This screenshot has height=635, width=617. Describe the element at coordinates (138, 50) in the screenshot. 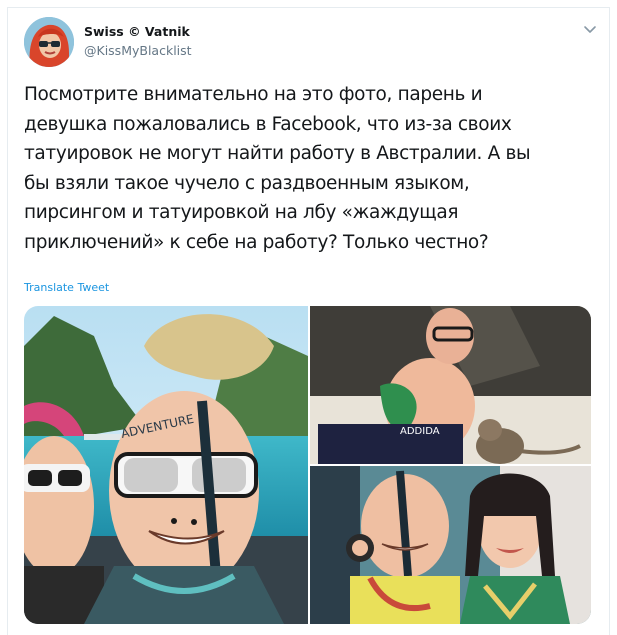

I see `user-handle: @KissMyBlacklist` at that location.